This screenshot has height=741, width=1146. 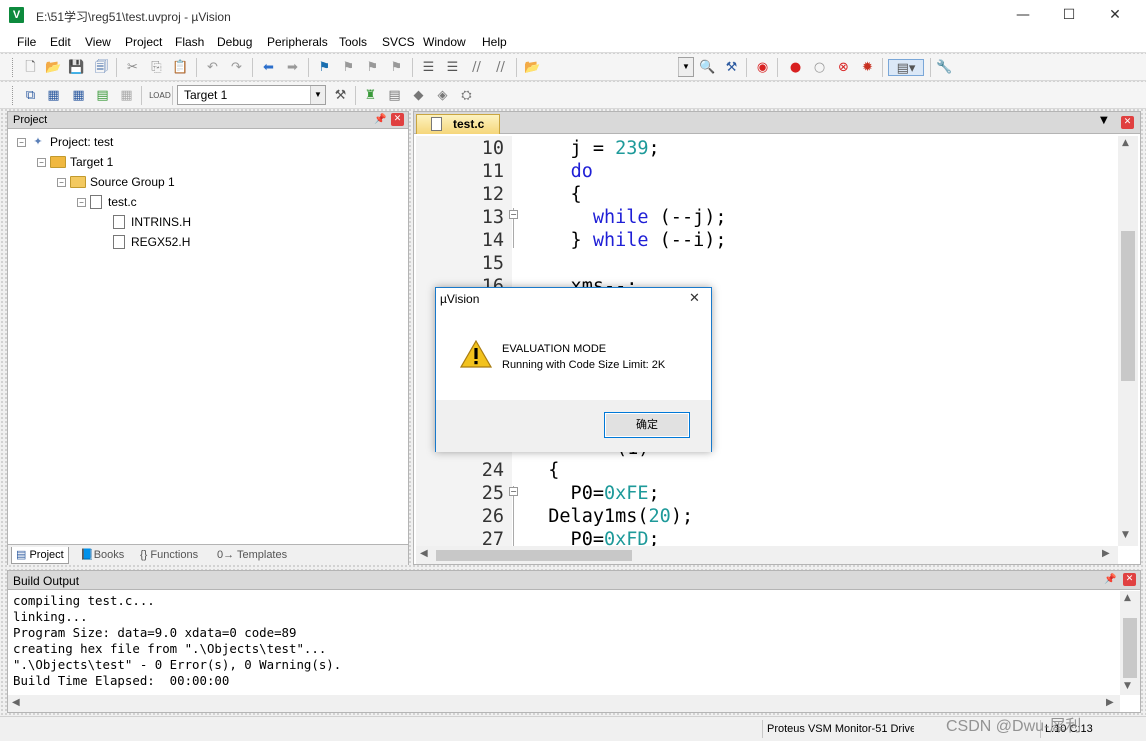 What do you see at coordinates (78, 95) in the screenshot?
I see `rebuild-icon: ▦` at bounding box center [78, 95].